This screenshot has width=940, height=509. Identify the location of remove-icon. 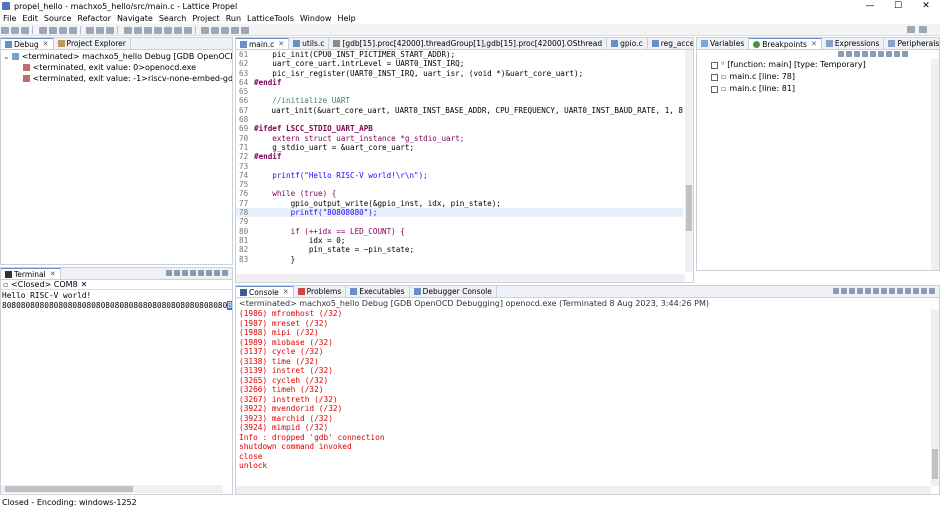
(841, 54).